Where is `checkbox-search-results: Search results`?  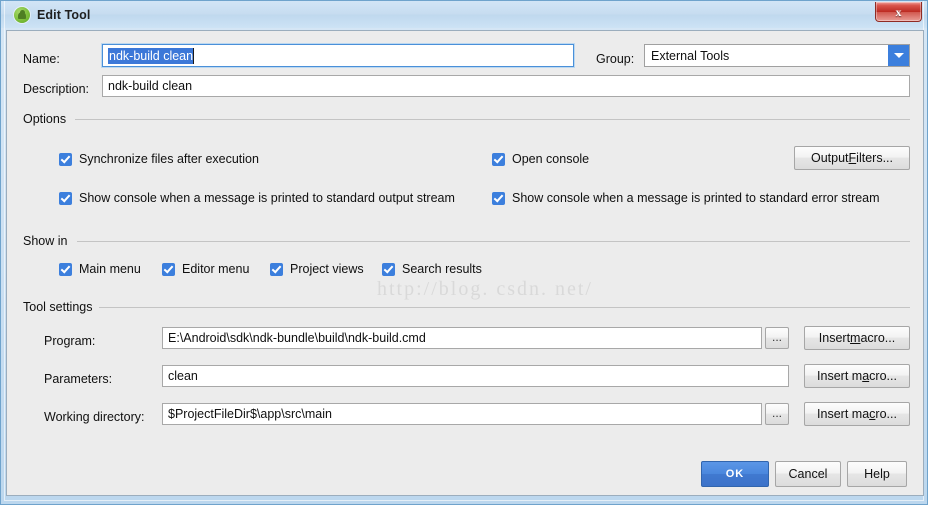 checkbox-search-results: Search results is located at coordinates (432, 269).